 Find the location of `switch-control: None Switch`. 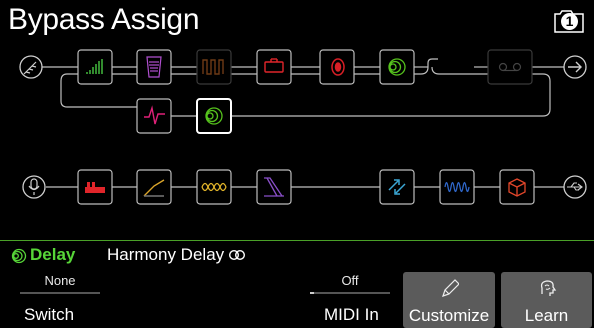

switch-control: None Switch is located at coordinates (60, 299).